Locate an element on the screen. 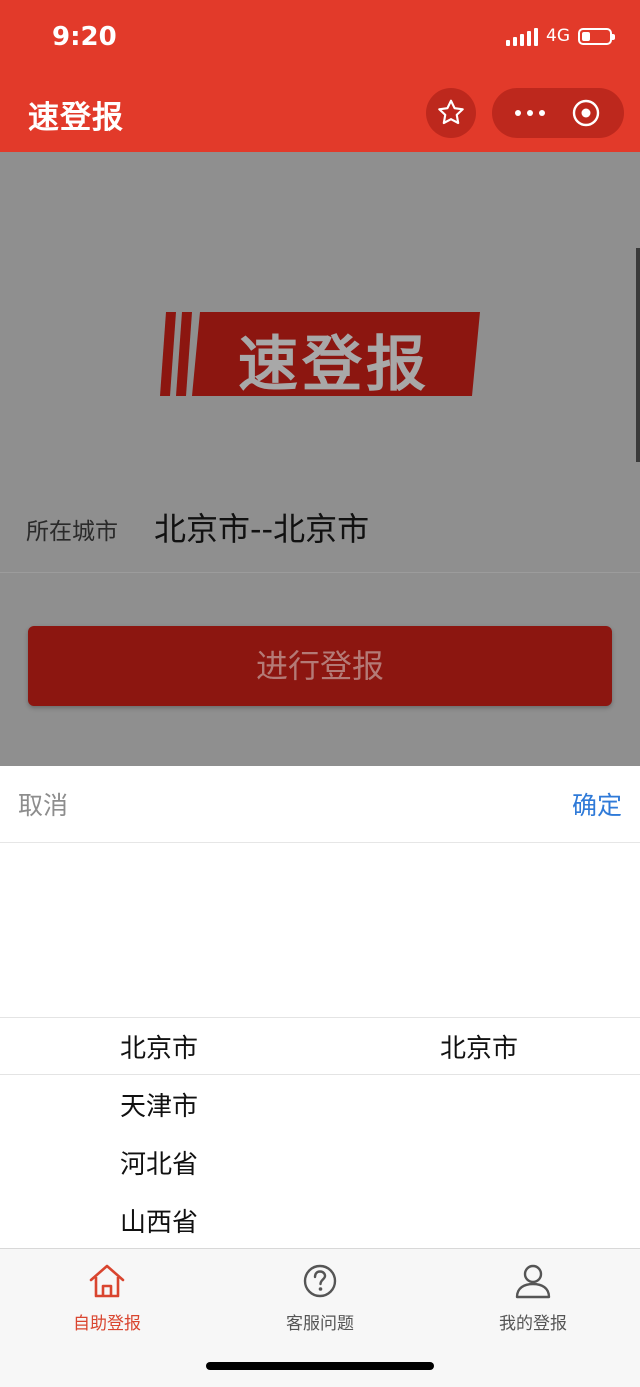  home-icon is located at coordinates (107, 1281).